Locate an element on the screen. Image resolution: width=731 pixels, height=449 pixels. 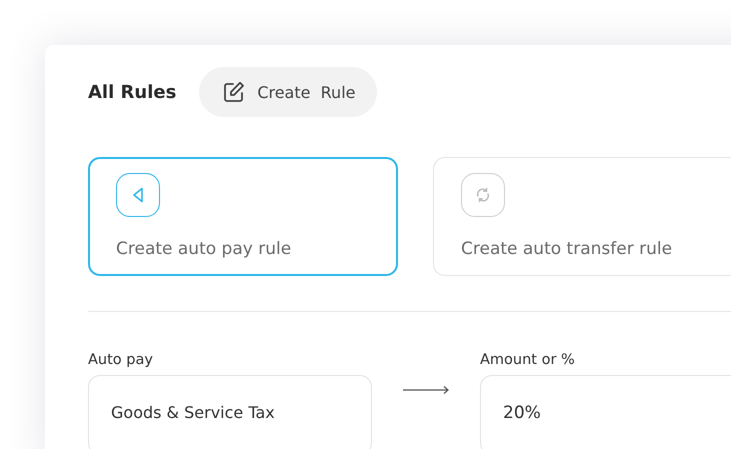
rule-option-card: Create auto pay rule is located at coordinates (243, 216).